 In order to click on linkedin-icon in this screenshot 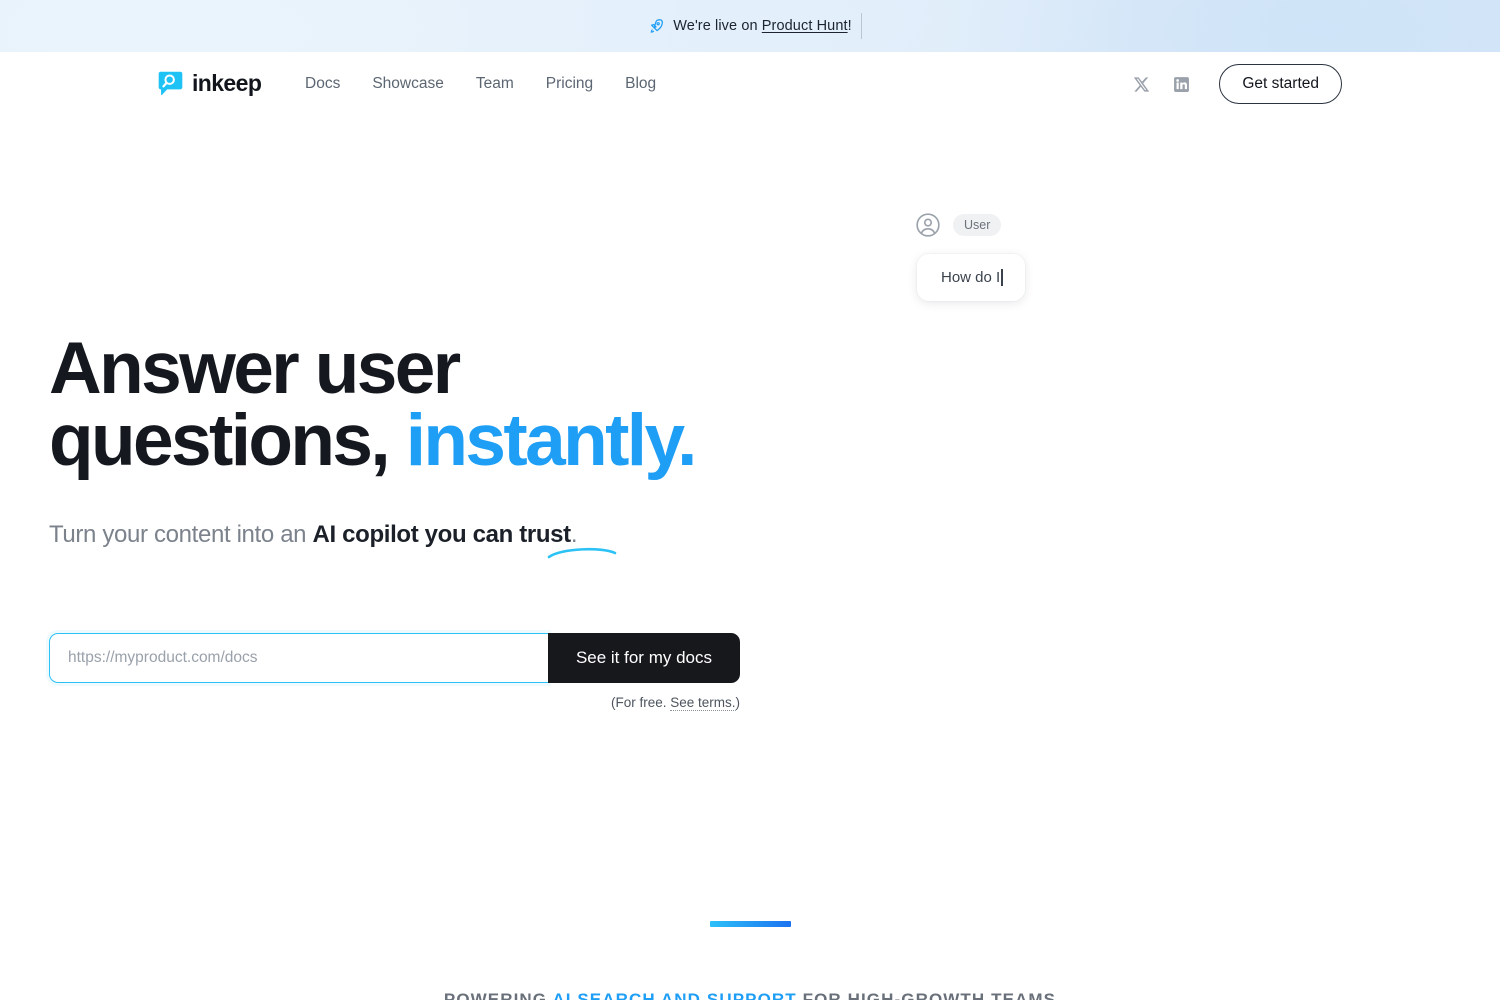, I will do `click(1181, 84)`.